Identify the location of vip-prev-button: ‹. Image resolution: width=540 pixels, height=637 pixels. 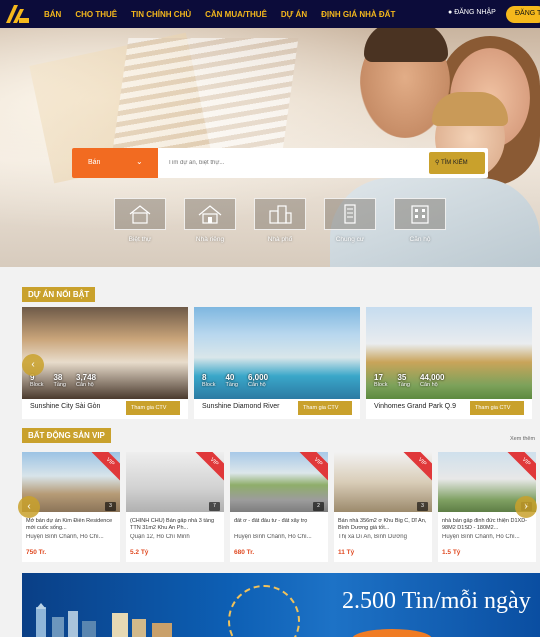
(29, 507).